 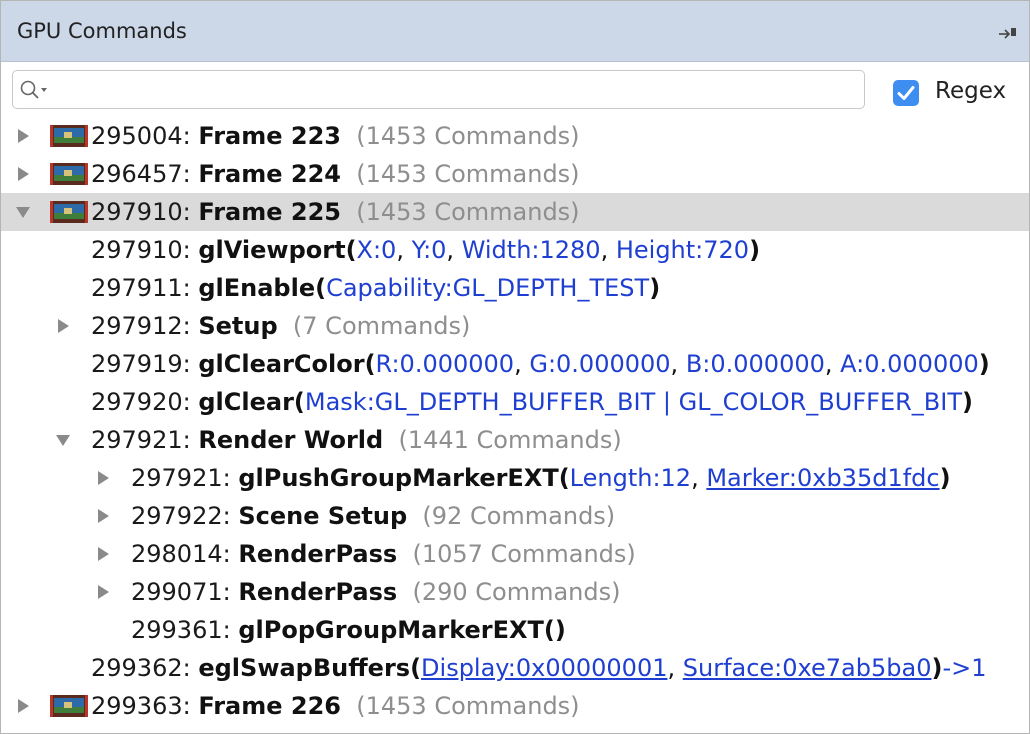 I want to click on regex-checkbox, so click(x=906, y=93).